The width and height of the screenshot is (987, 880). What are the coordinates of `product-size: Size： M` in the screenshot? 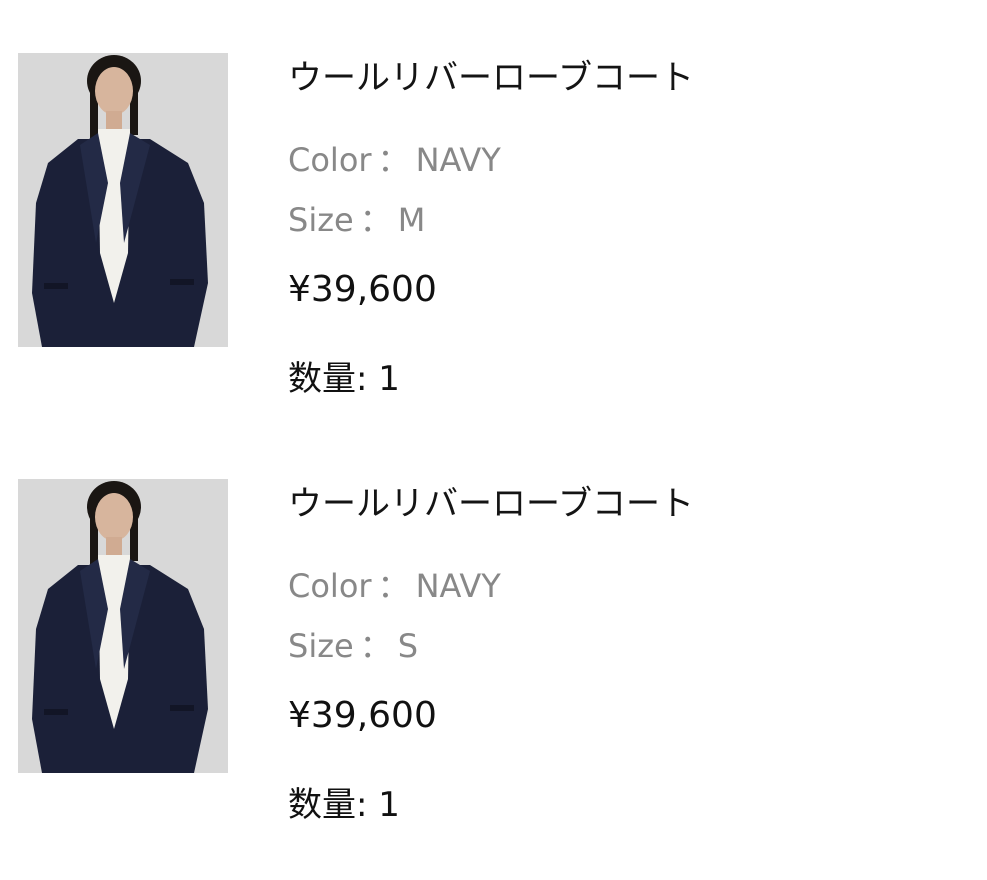 It's located at (356, 220).